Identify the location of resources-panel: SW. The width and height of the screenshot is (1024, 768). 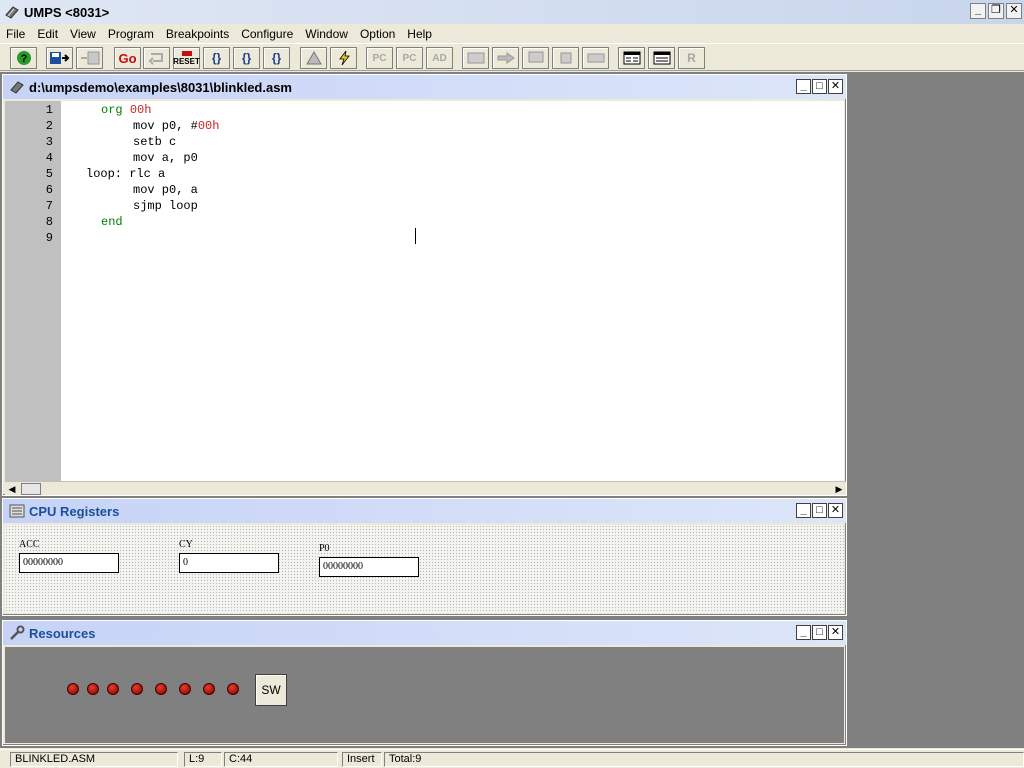
(424, 695).